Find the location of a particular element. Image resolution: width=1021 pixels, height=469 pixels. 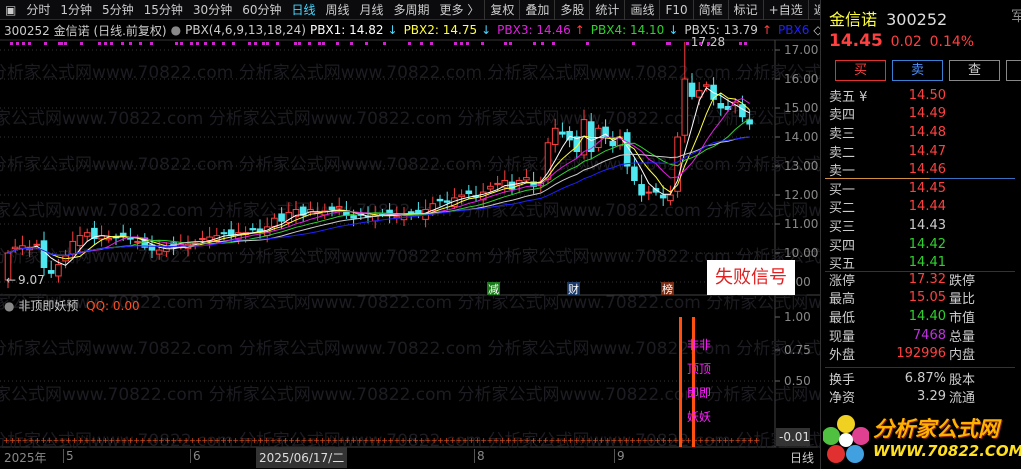

flower-logo-icon is located at coordinates (846, 439).